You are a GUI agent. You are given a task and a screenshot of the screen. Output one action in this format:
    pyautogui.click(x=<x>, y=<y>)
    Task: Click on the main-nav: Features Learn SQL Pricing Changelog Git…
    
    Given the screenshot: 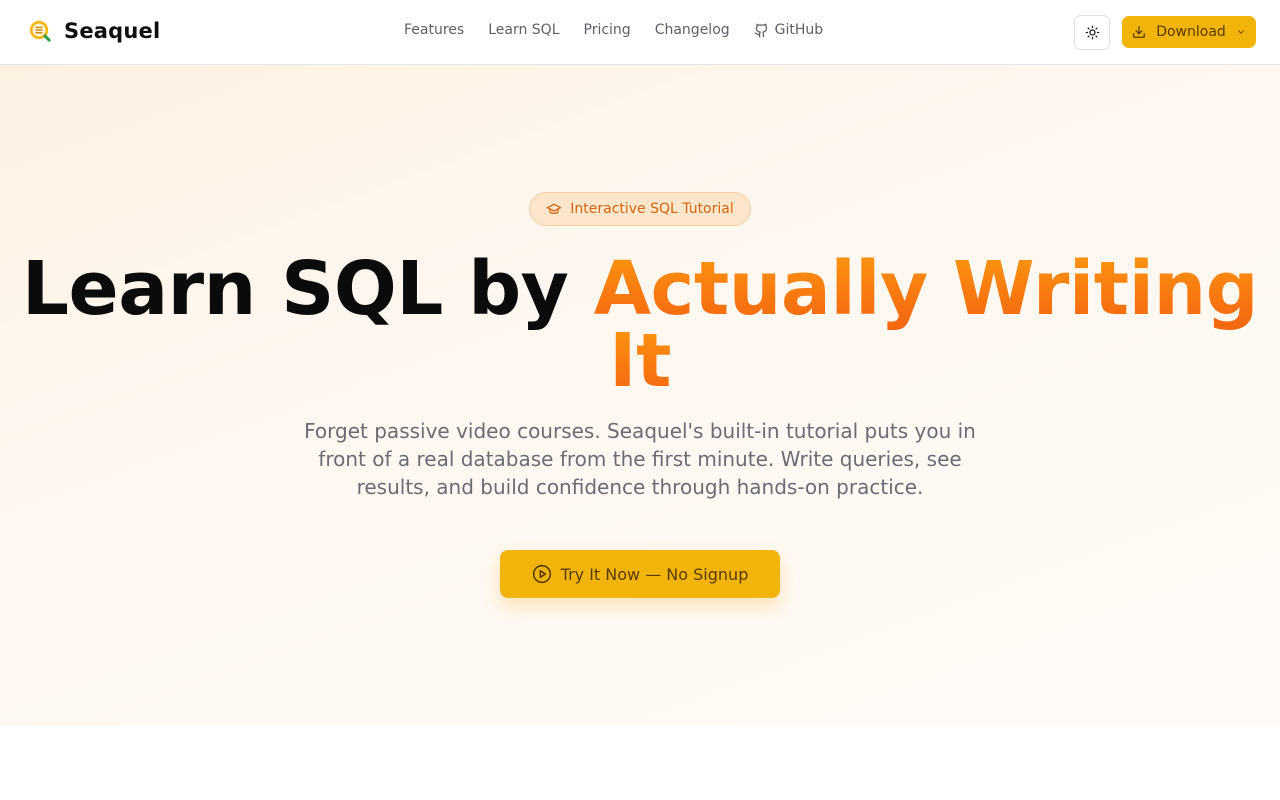 What is the action you would take?
    pyautogui.click(x=613, y=30)
    